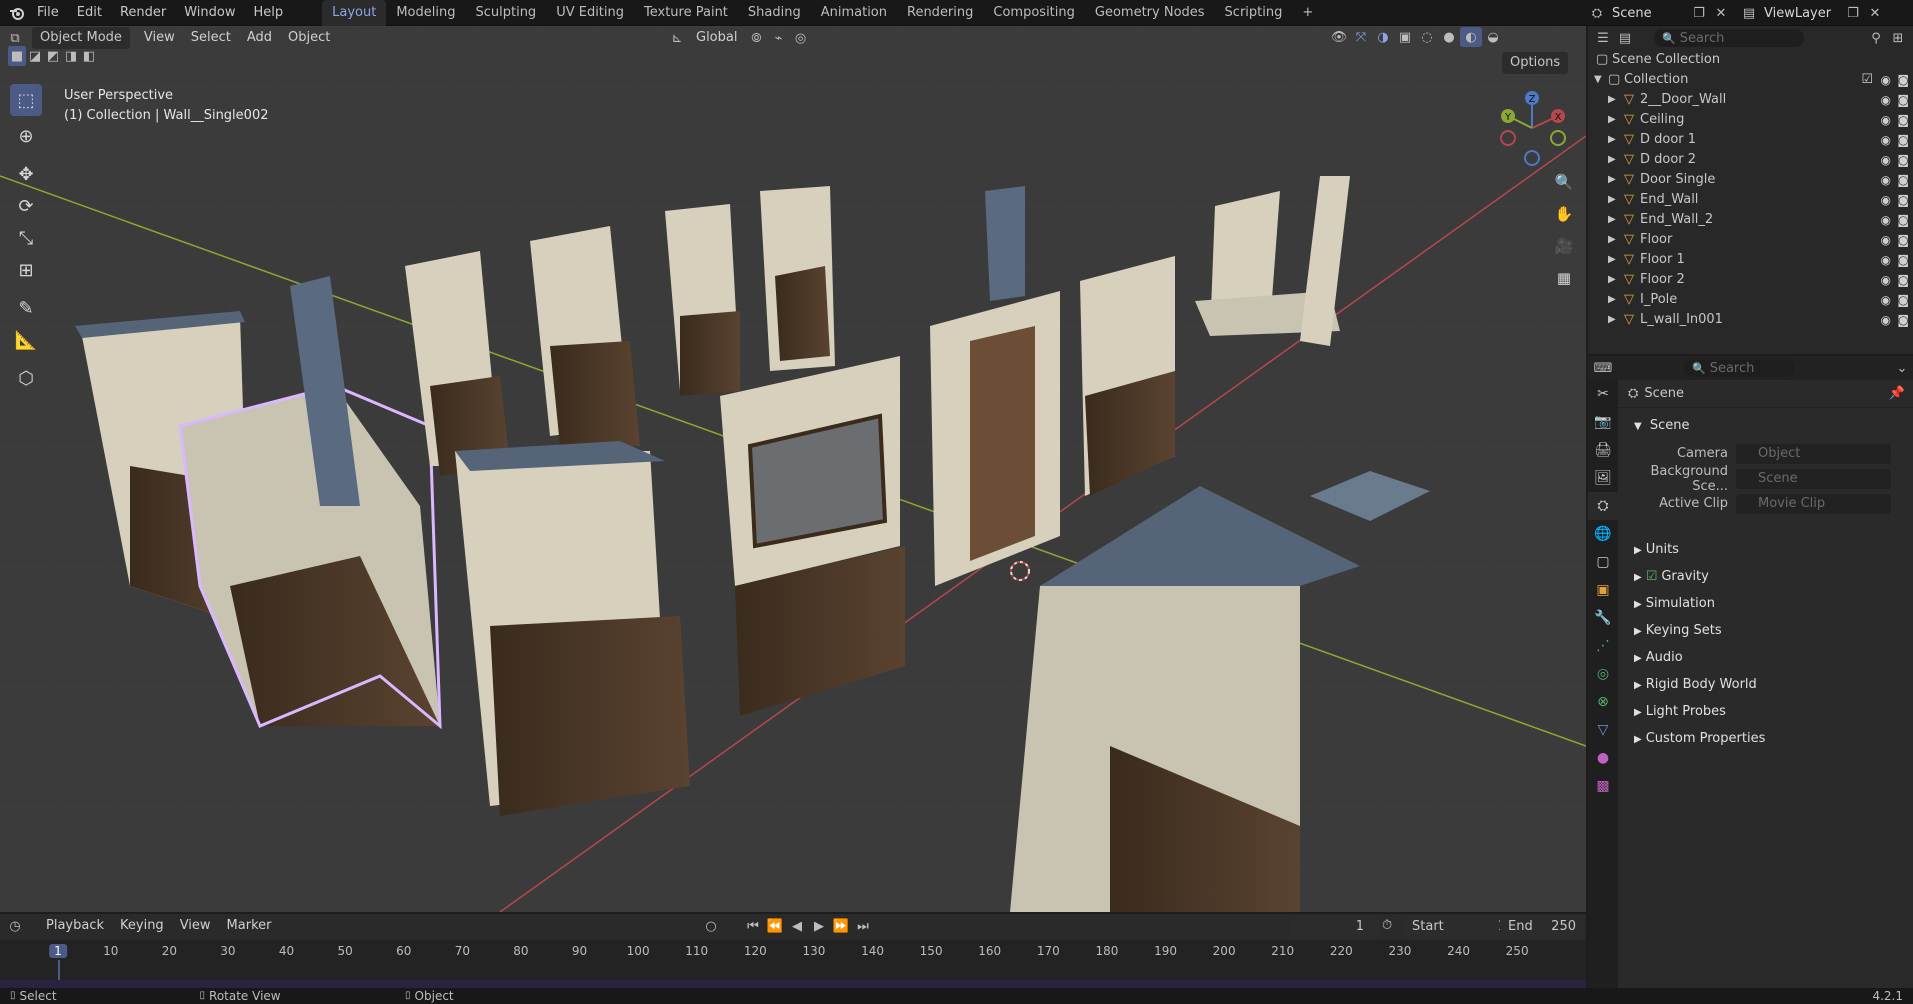 The width and height of the screenshot is (1913, 1004). Describe the element at coordinates (1150, 13) in the screenshot. I see `tab-geometry-nodes: Geometry Nodes` at that location.